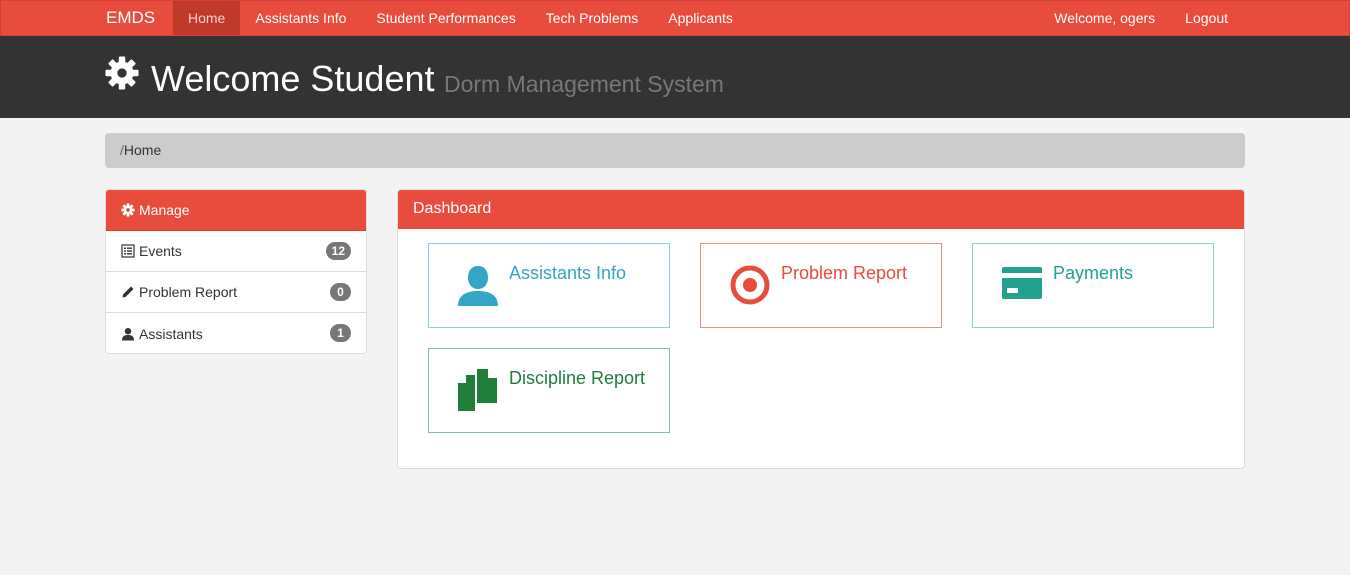 Image resolution: width=1350 pixels, height=575 pixels. What do you see at coordinates (236, 210) in the screenshot?
I see `manage-panel-heading: Manage` at bounding box center [236, 210].